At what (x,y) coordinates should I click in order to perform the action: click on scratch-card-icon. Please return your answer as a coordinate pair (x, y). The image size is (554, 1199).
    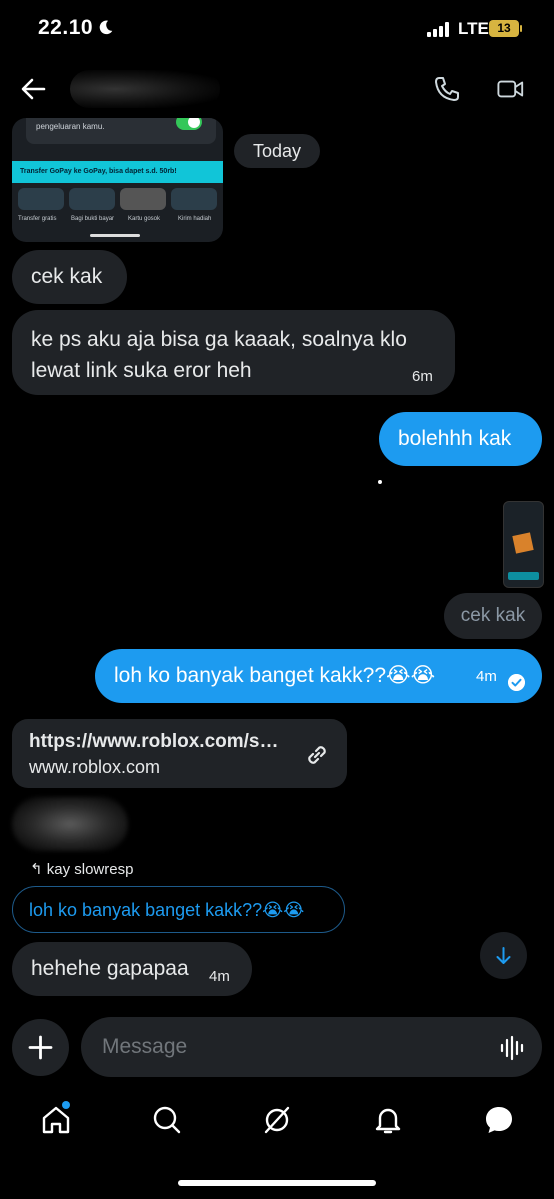
    Looking at the image, I should click on (143, 199).